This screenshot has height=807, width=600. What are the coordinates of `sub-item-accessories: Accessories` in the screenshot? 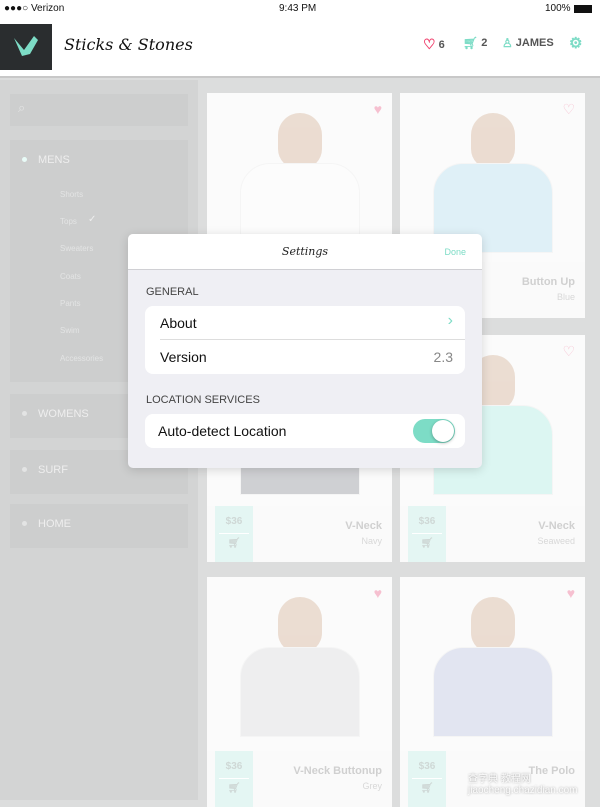 It's located at (81, 358).